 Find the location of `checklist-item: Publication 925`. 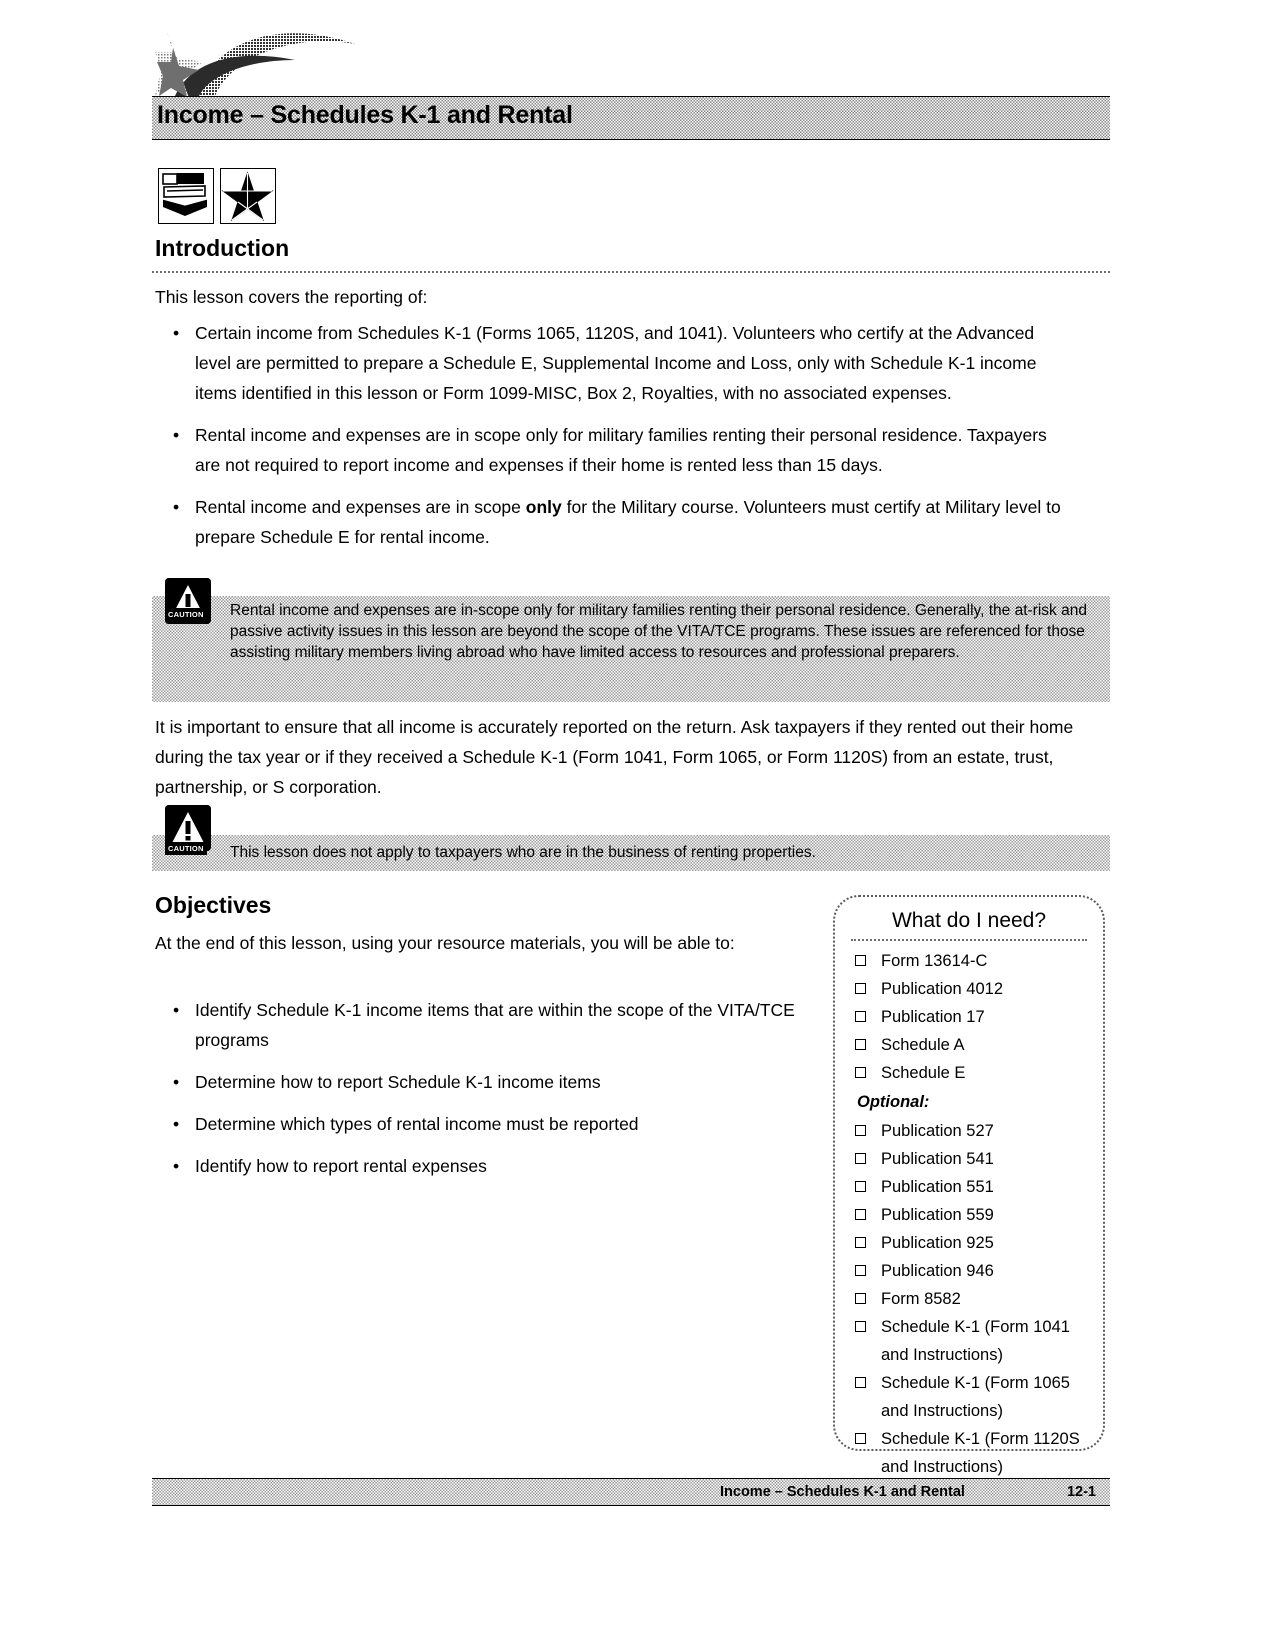

checklist-item: Publication 925 is located at coordinates (972, 1243).